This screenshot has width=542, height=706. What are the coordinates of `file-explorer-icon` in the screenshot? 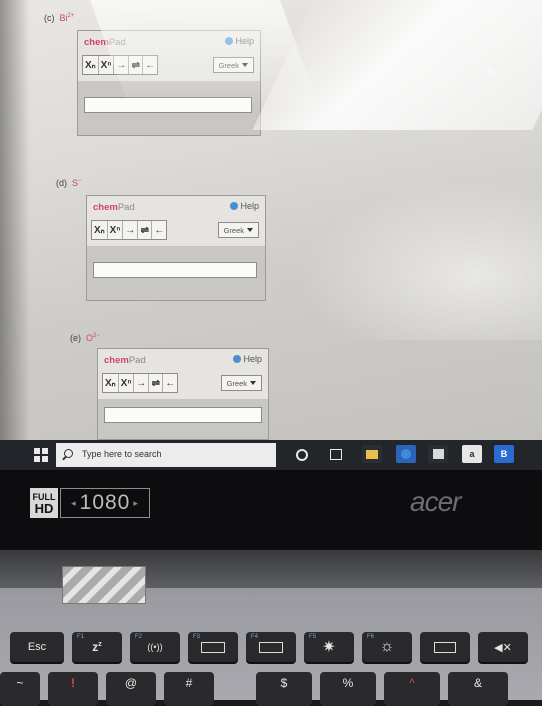 It's located at (372, 454).